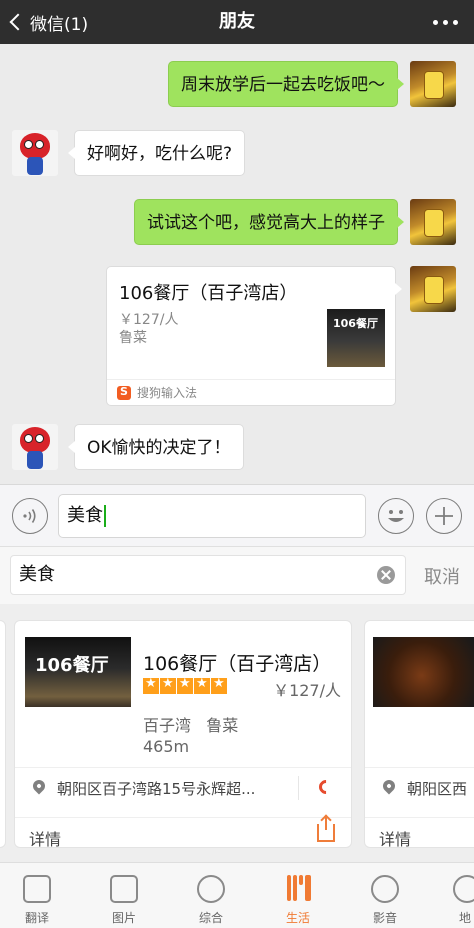 The height and width of the screenshot is (928, 474). I want to click on smiley-icon, so click(396, 516).